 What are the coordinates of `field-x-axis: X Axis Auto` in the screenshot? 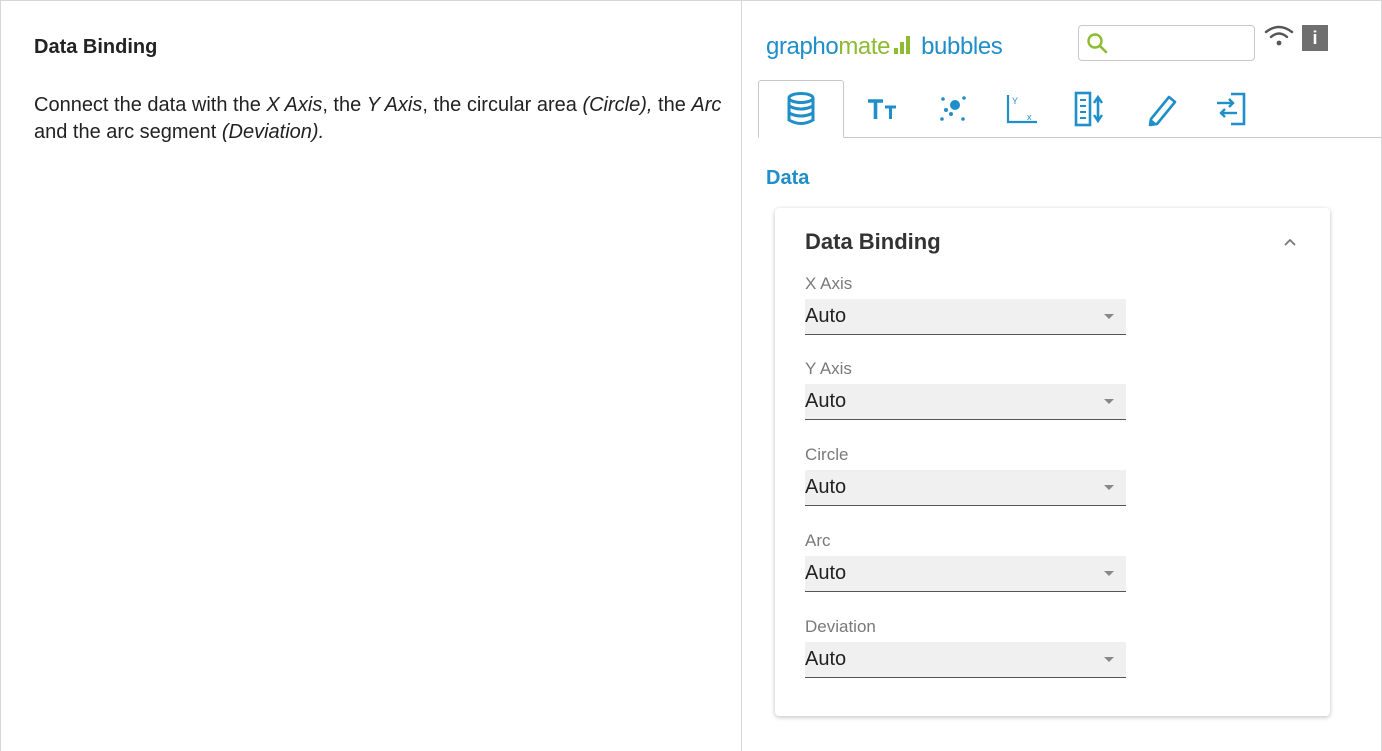 It's located at (965, 304).